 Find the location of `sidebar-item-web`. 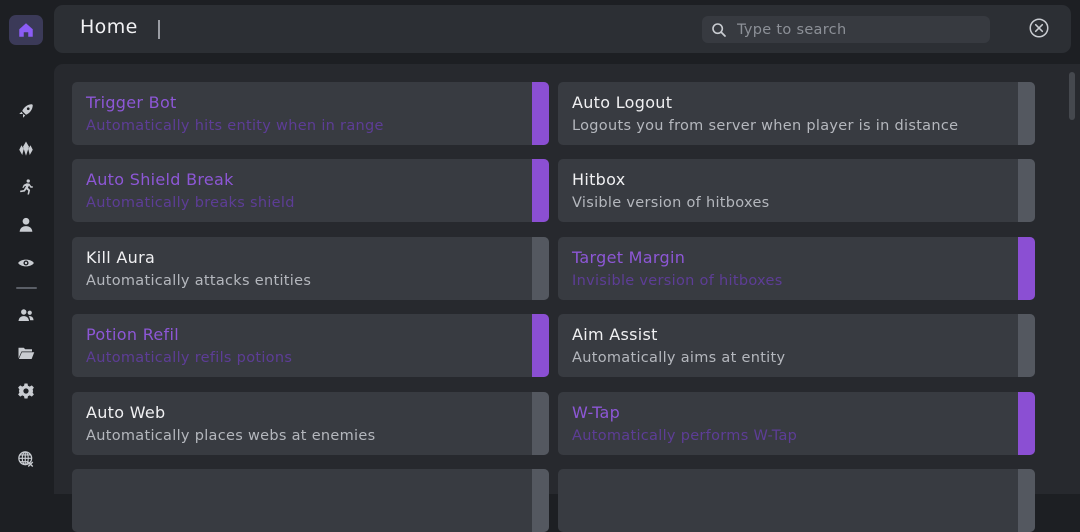

sidebar-item-web is located at coordinates (26, 459).